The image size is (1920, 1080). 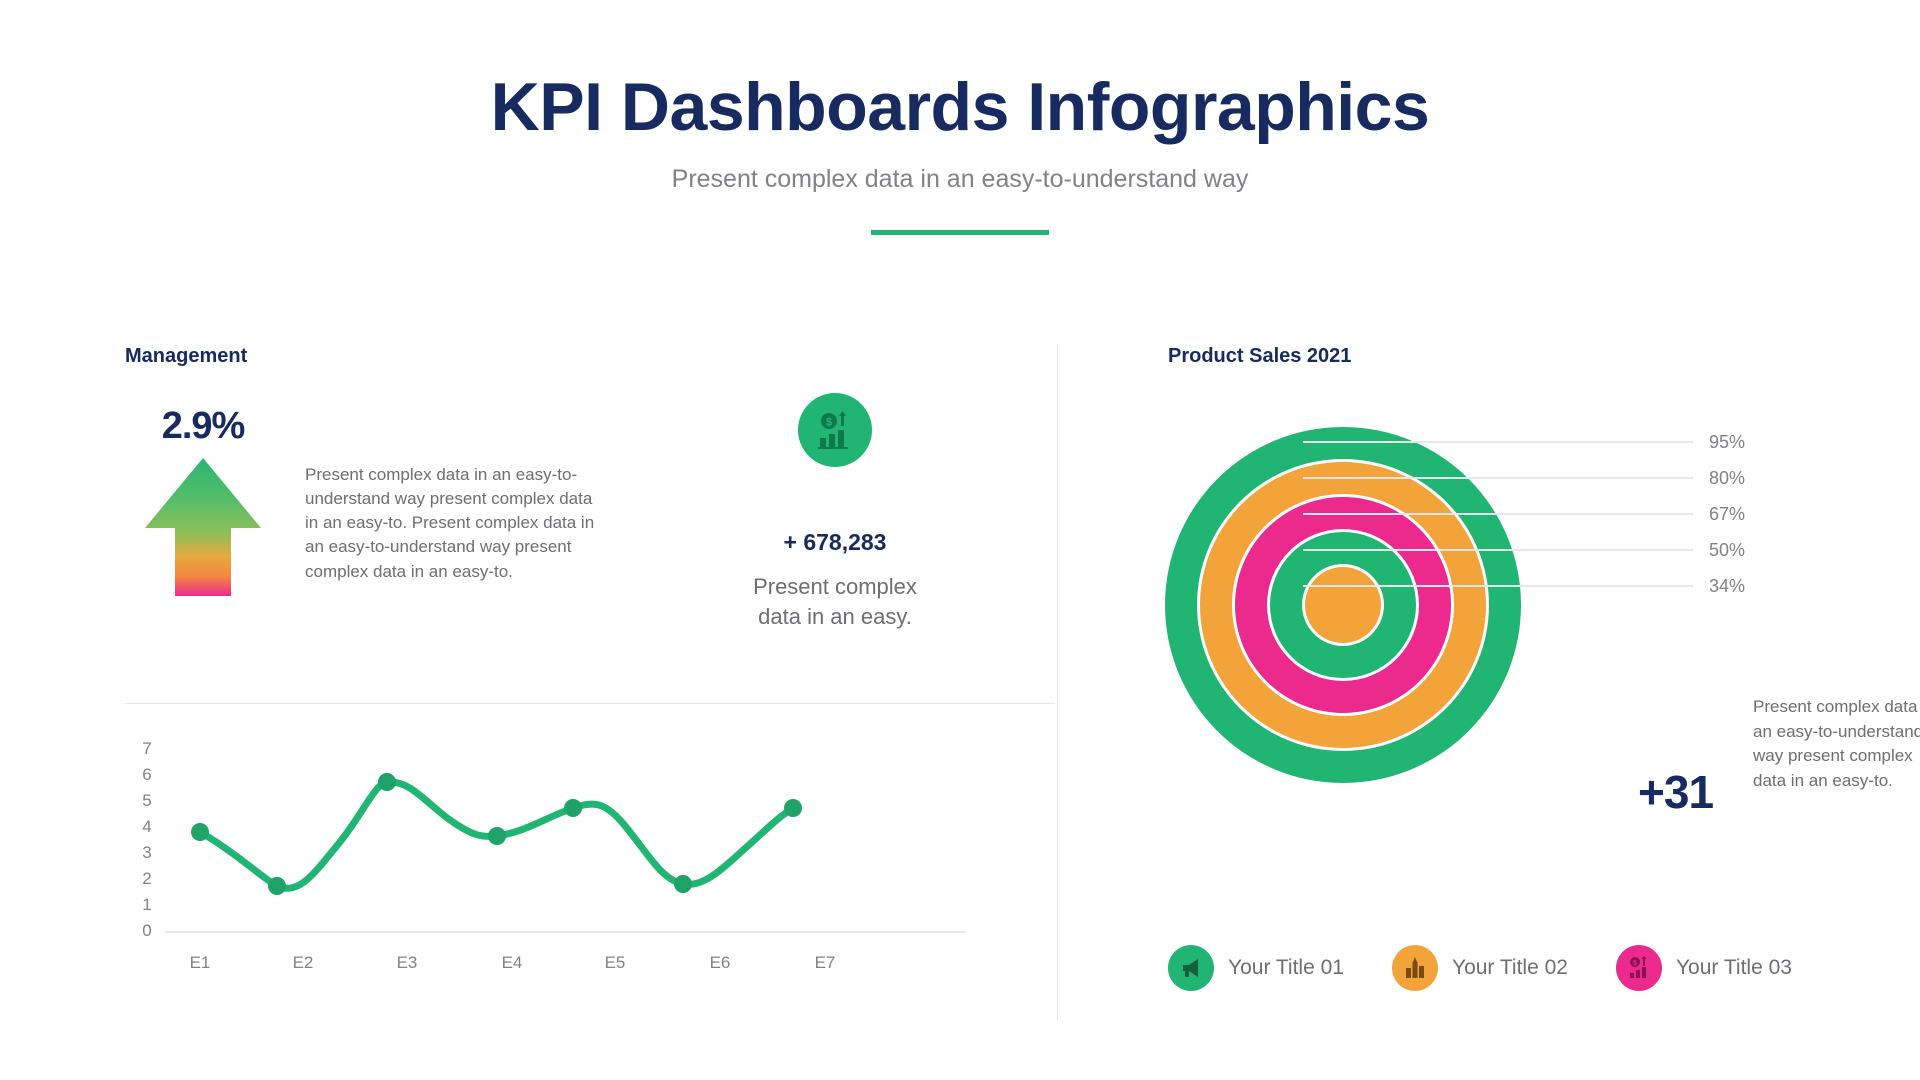 What do you see at coordinates (1057, 682) in the screenshot?
I see `panel-divider-vertical` at bounding box center [1057, 682].